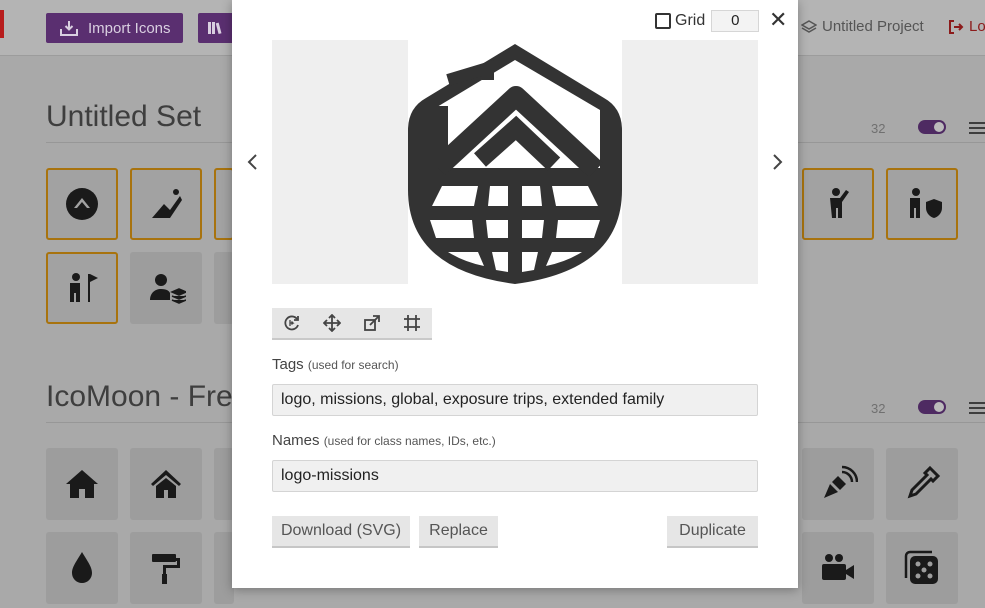  Describe the element at coordinates (288, 364) in the screenshot. I see `tags-label-text: Tags` at that location.